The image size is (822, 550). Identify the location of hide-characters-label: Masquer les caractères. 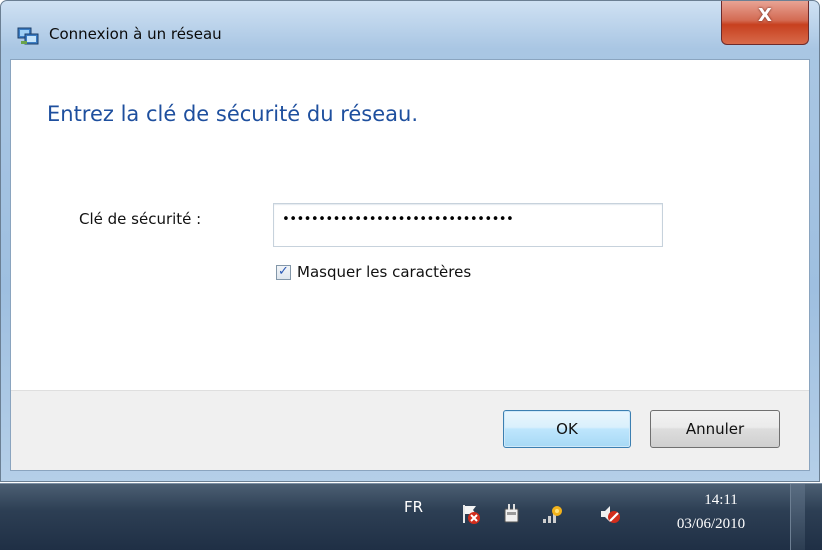
(384, 272).